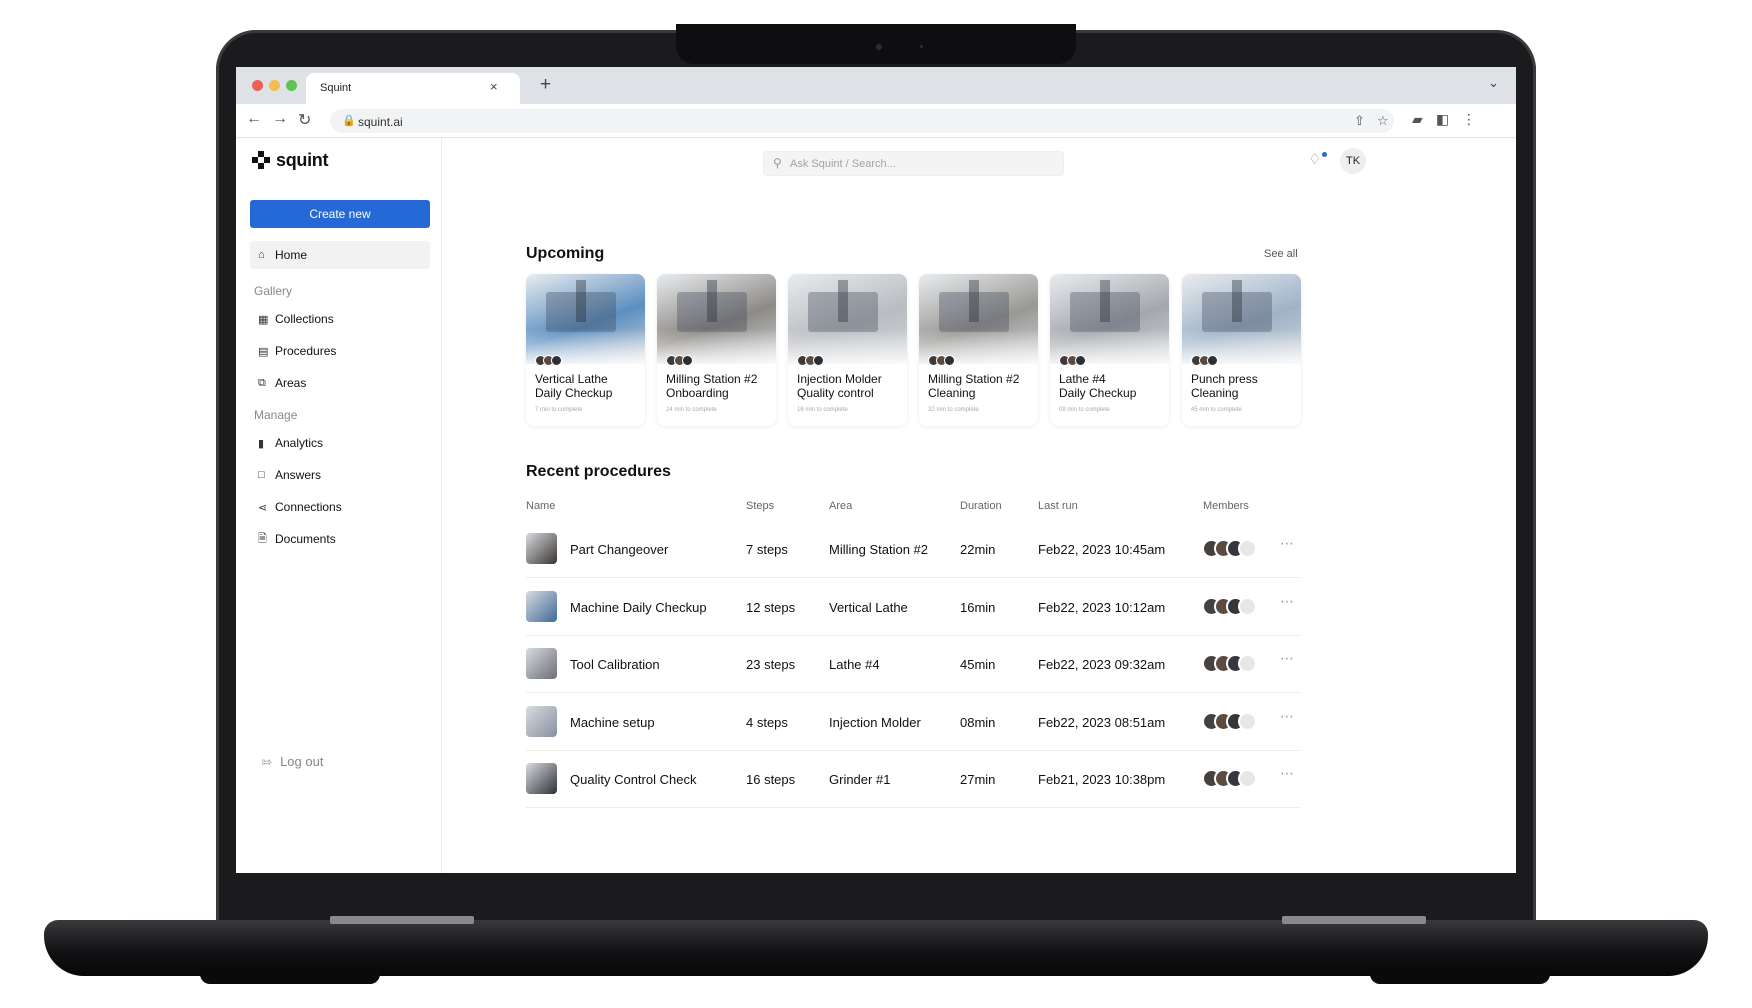 This screenshot has width=1752, height=1008. Describe the element at coordinates (854, 664) in the screenshot. I see `procedure-area: Lathe #4` at that location.